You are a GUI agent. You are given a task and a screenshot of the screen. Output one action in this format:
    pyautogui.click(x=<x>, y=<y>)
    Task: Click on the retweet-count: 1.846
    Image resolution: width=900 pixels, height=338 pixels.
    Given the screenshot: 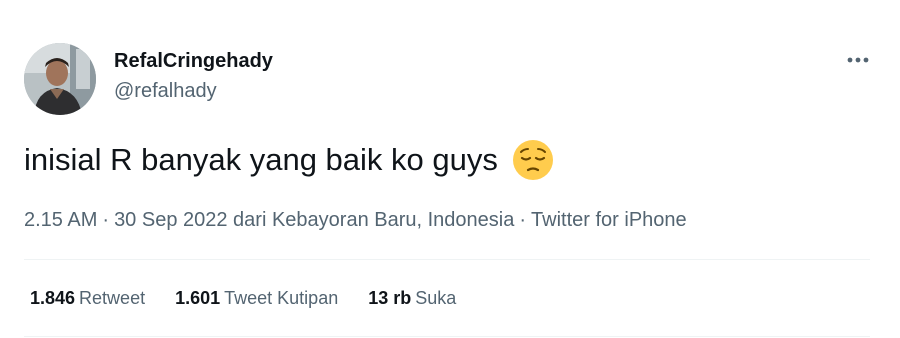 What is the action you would take?
    pyautogui.click(x=53, y=298)
    